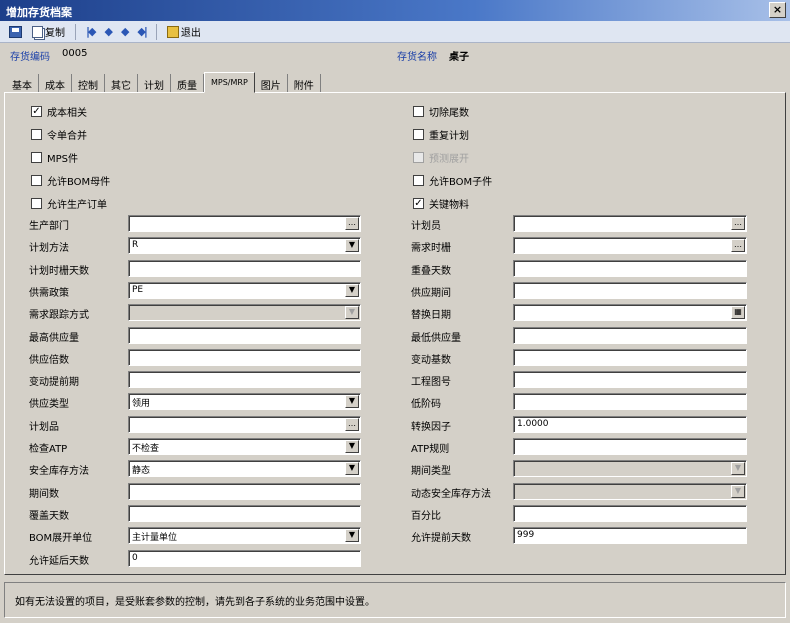 Image resolution: width=790 pixels, height=623 pixels. What do you see at coordinates (44, 494) in the screenshot?
I see `field-label: 期间数` at bounding box center [44, 494].